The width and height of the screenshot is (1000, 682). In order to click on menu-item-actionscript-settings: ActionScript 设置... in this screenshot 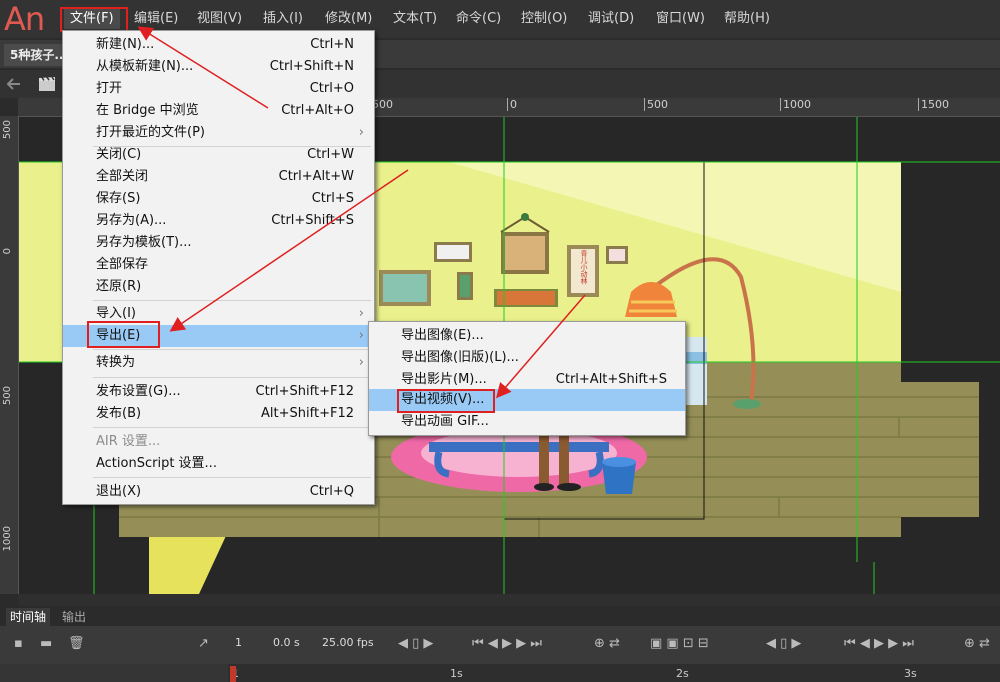, I will do `click(218, 464)`.